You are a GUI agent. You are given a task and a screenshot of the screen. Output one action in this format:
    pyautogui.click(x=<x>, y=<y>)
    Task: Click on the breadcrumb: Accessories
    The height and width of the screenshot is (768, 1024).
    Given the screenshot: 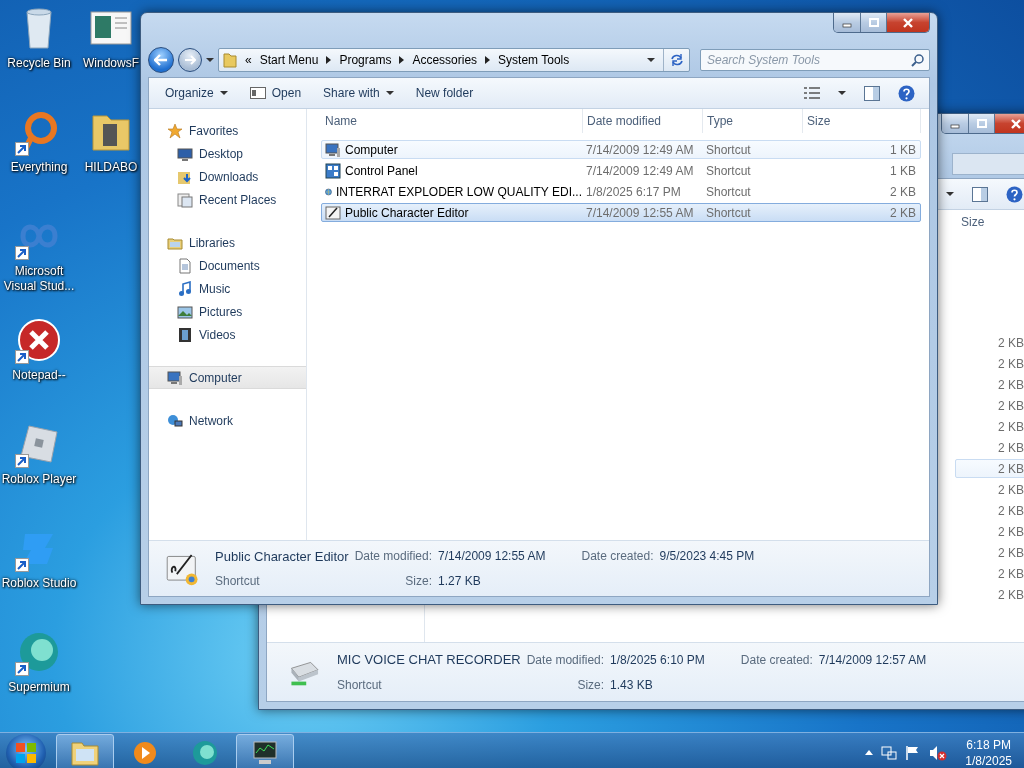 What is the action you would take?
    pyautogui.click(x=445, y=60)
    